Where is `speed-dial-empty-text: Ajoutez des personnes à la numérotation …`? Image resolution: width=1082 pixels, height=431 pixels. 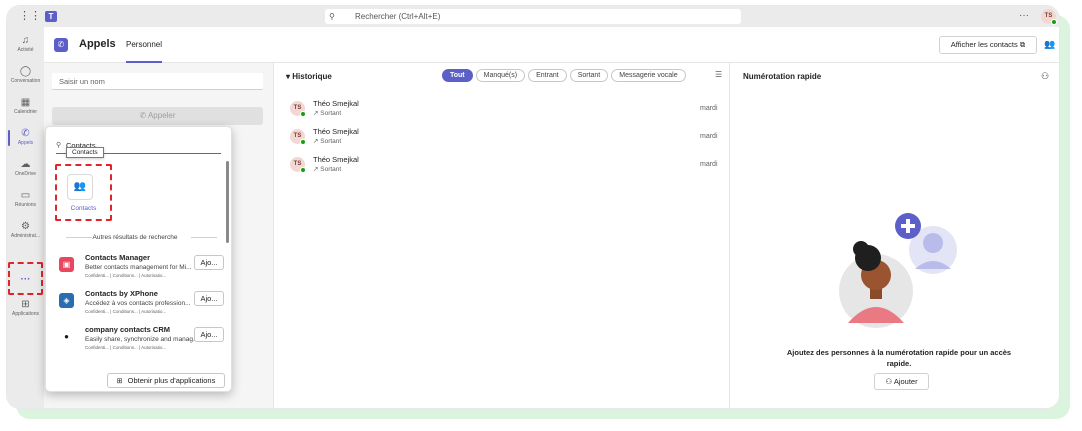
speed-dial-empty-text: Ajoutez des personnes à la numérotation … is located at coordinates (899, 358).